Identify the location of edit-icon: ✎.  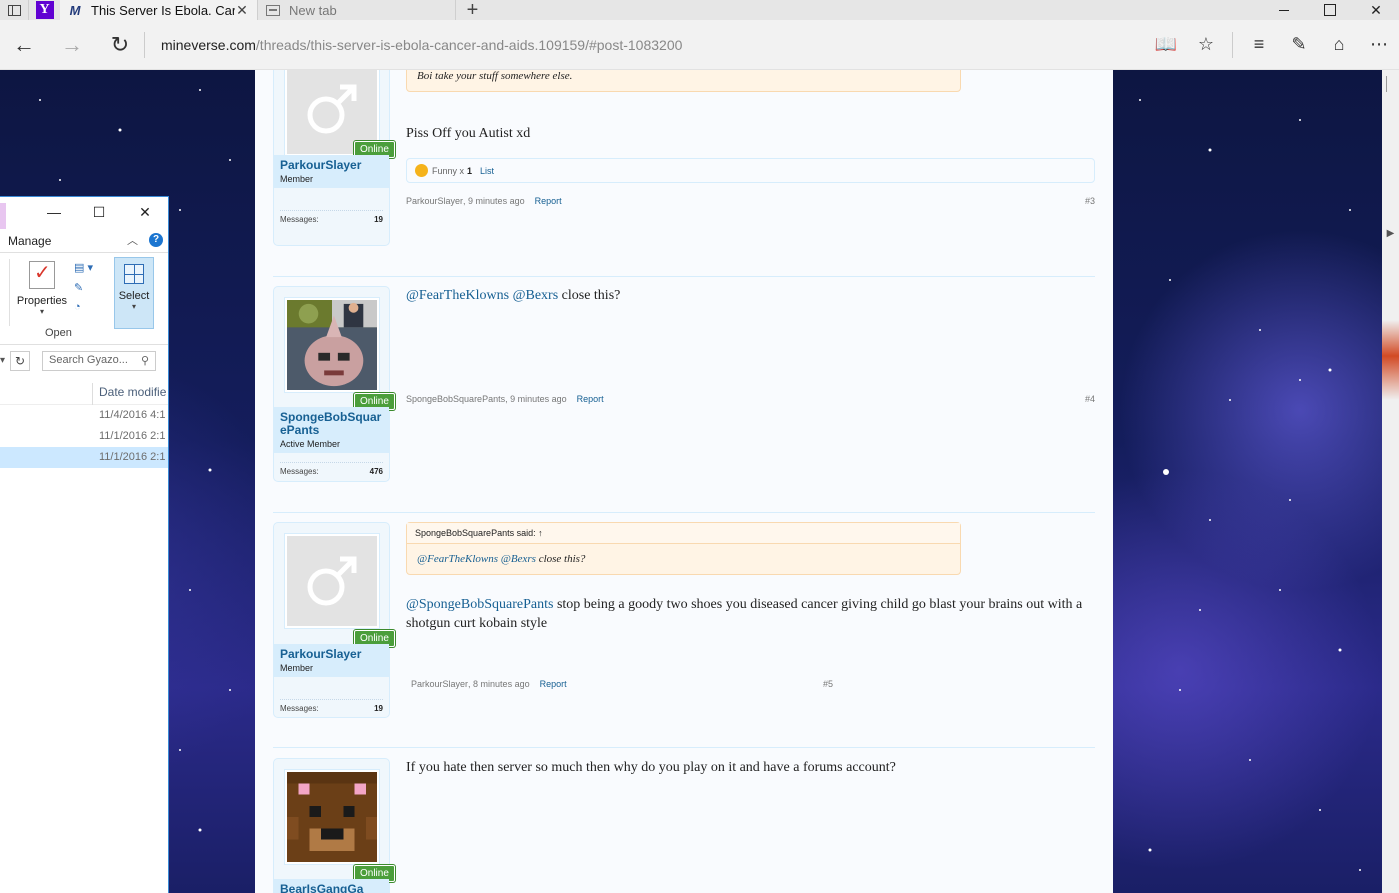
(88, 289).